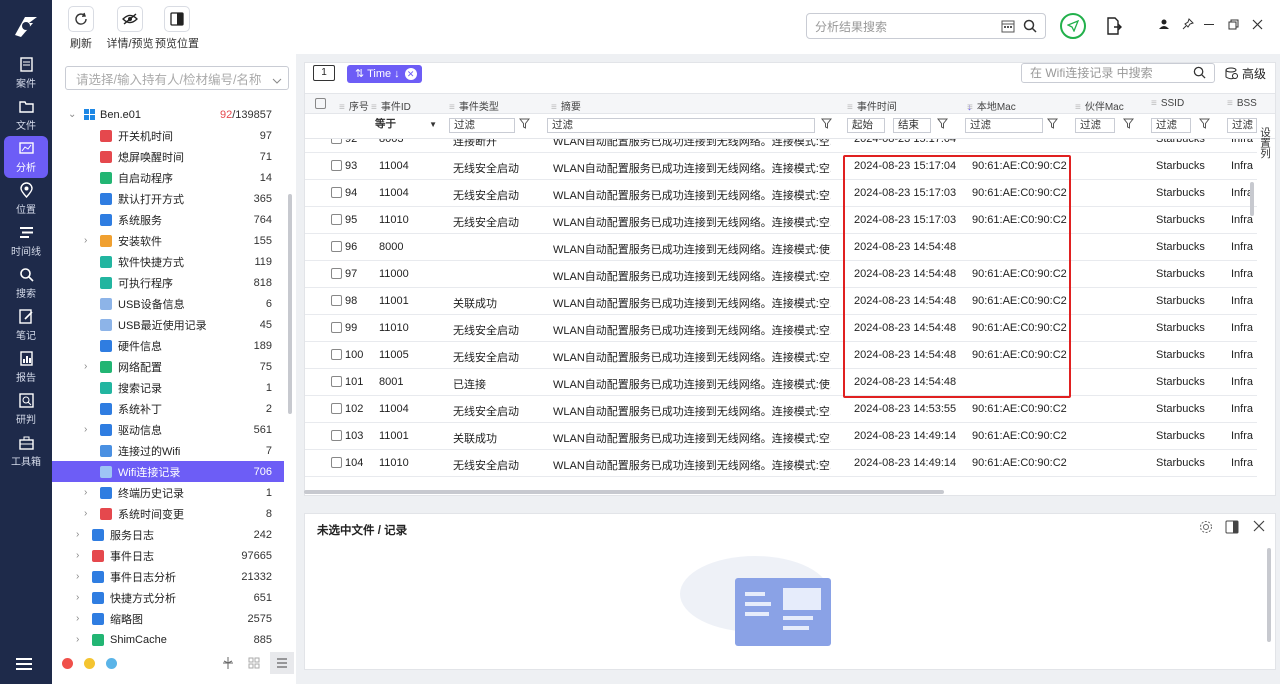  What do you see at coordinates (1008, 27) in the screenshot?
I see `calendar-icon` at bounding box center [1008, 27].